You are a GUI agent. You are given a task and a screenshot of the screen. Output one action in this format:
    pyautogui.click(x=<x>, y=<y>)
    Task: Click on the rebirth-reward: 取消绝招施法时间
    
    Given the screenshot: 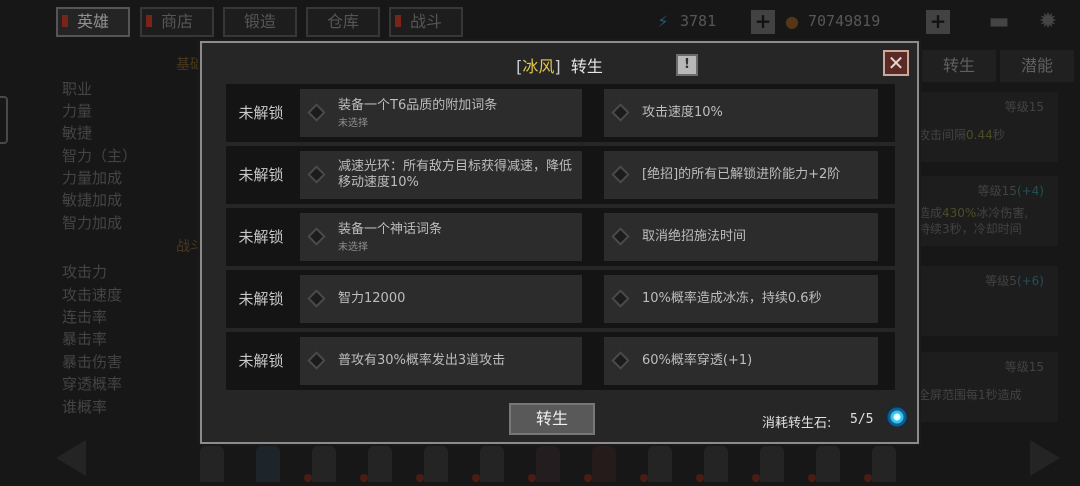 What is the action you would take?
    pyautogui.click(x=741, y=237)
    